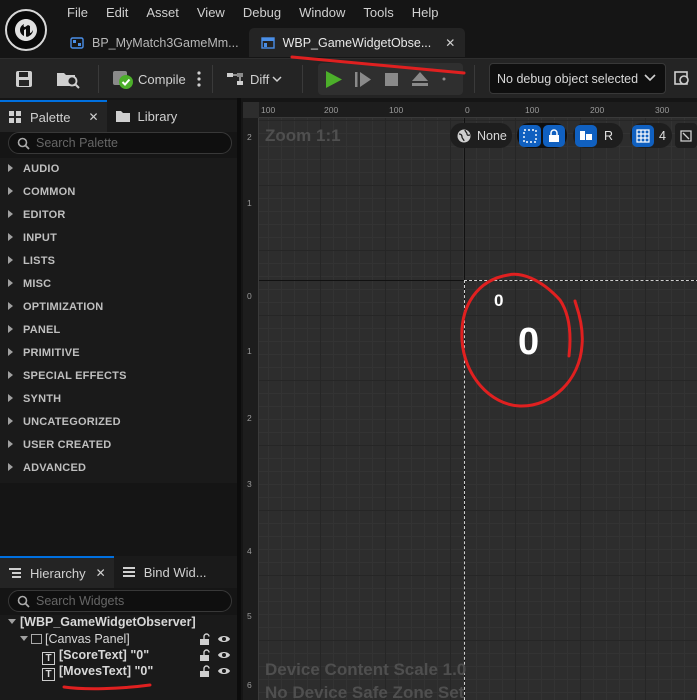 The width and height of the screenshot is (697, 700). What do you see at coordinates (378, 13) in the screenshot?
I see `menu-tools: Tools` at bounding box center [378, 13].